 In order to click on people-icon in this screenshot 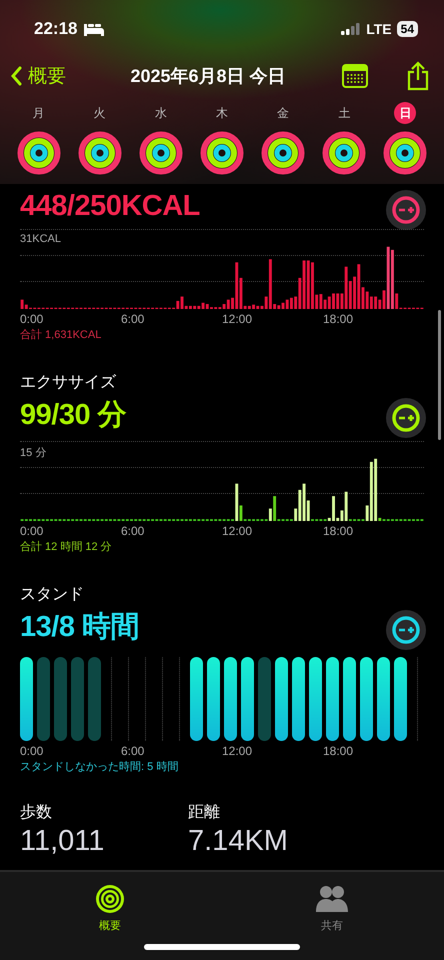, I will do `click(332, 899)`.